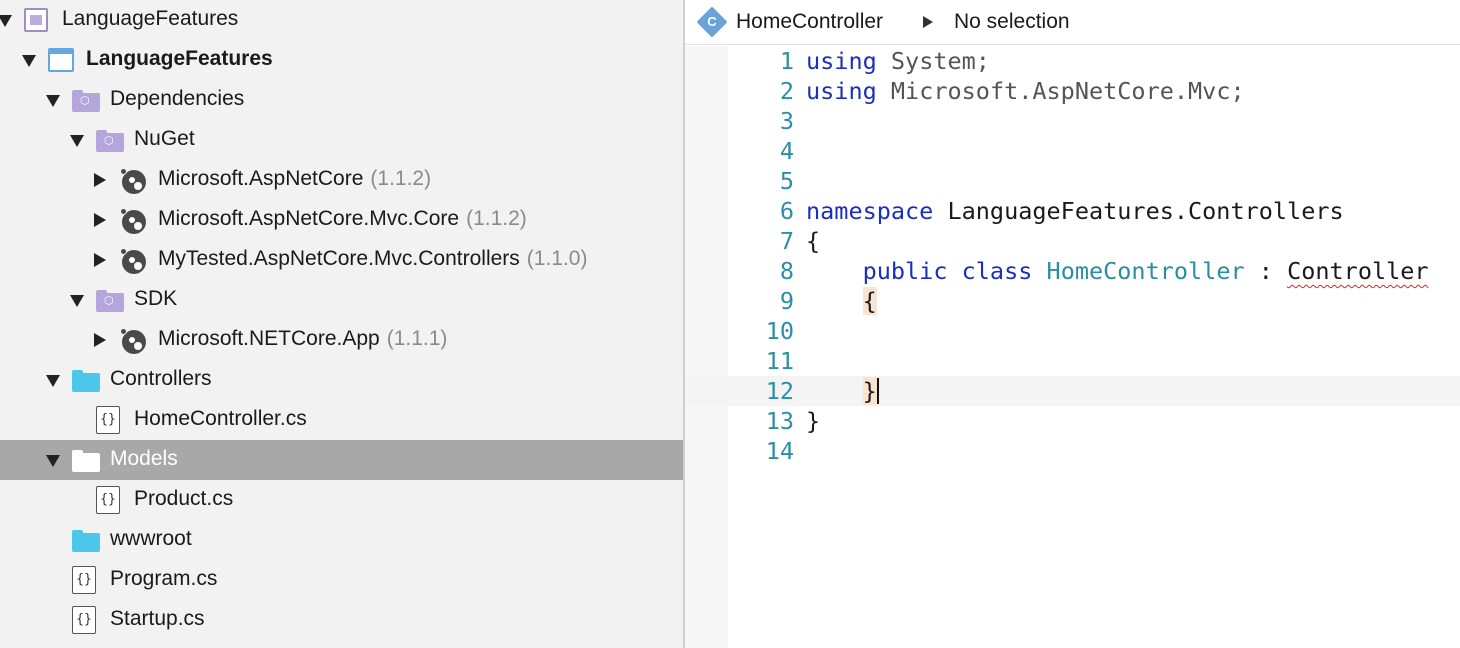  I want to click on class-icon: C, so click(712, 22).